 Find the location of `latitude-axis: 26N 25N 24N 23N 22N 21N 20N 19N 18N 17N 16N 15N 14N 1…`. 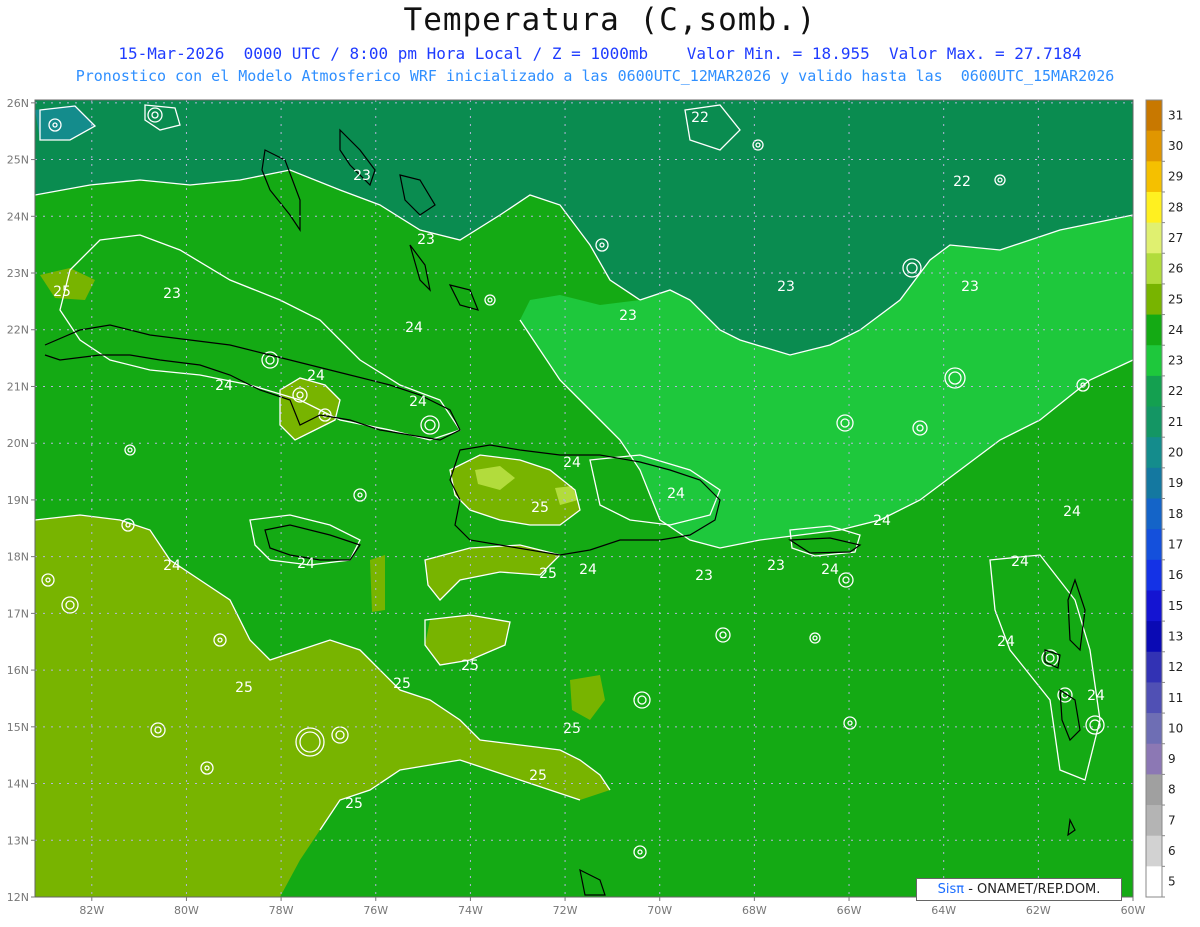

latitude-axis: 26N 25N 24N 23N 22N 21N 20N 19N 18N 17N 16N 15N 14N 1… is located at coordinates (21, 500).